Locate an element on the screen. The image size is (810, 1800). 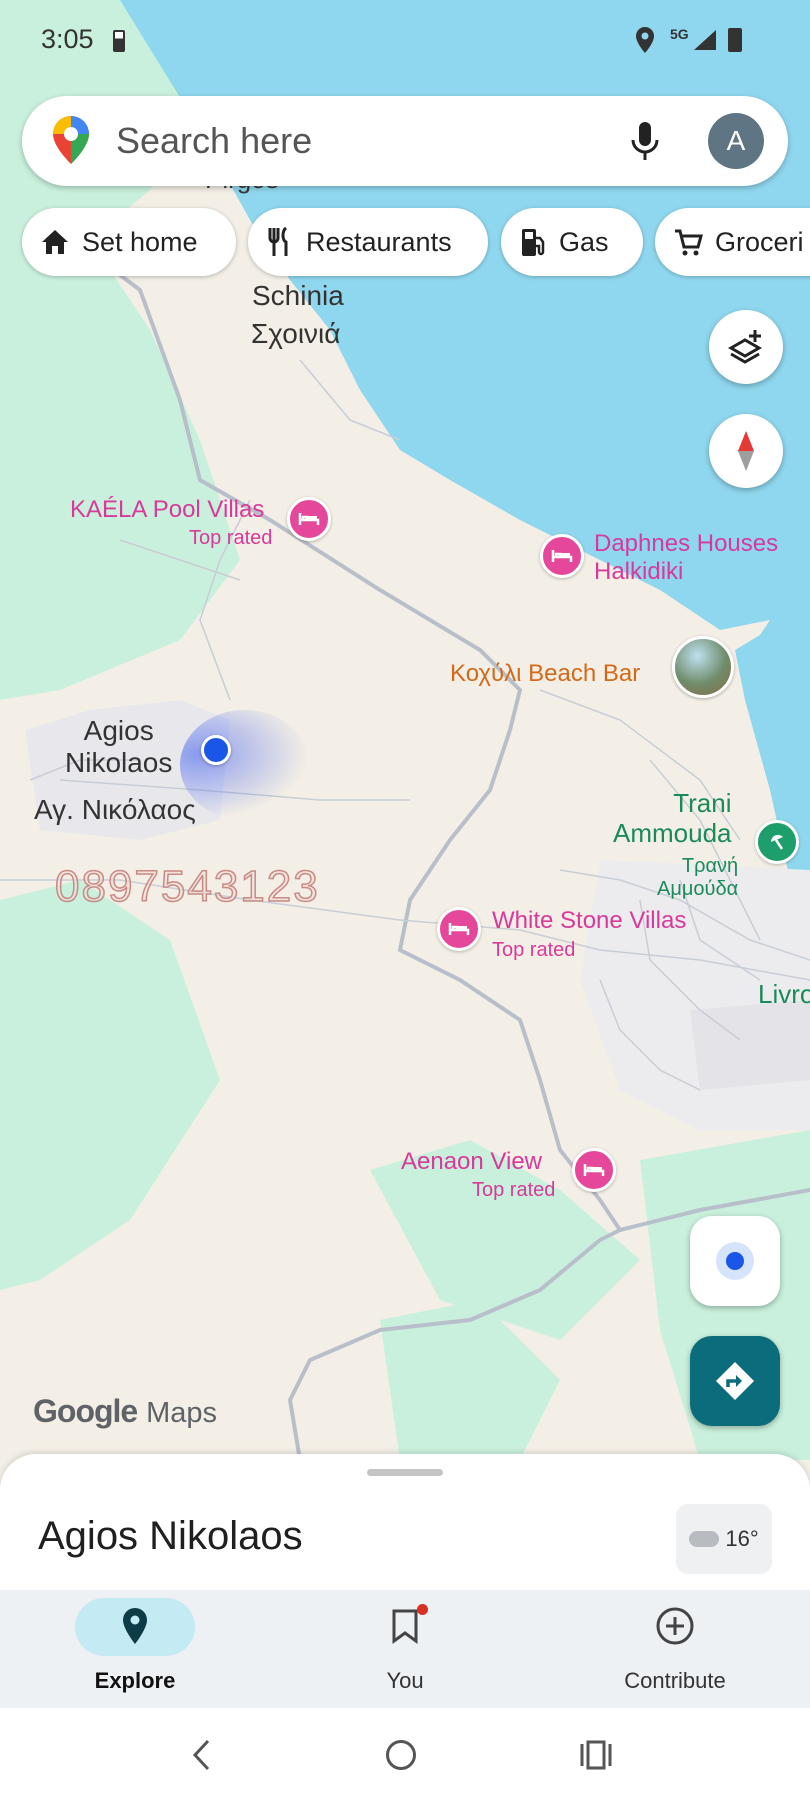
poi-sub-aenaon: Top rated is located at coordinates (514, 1190).